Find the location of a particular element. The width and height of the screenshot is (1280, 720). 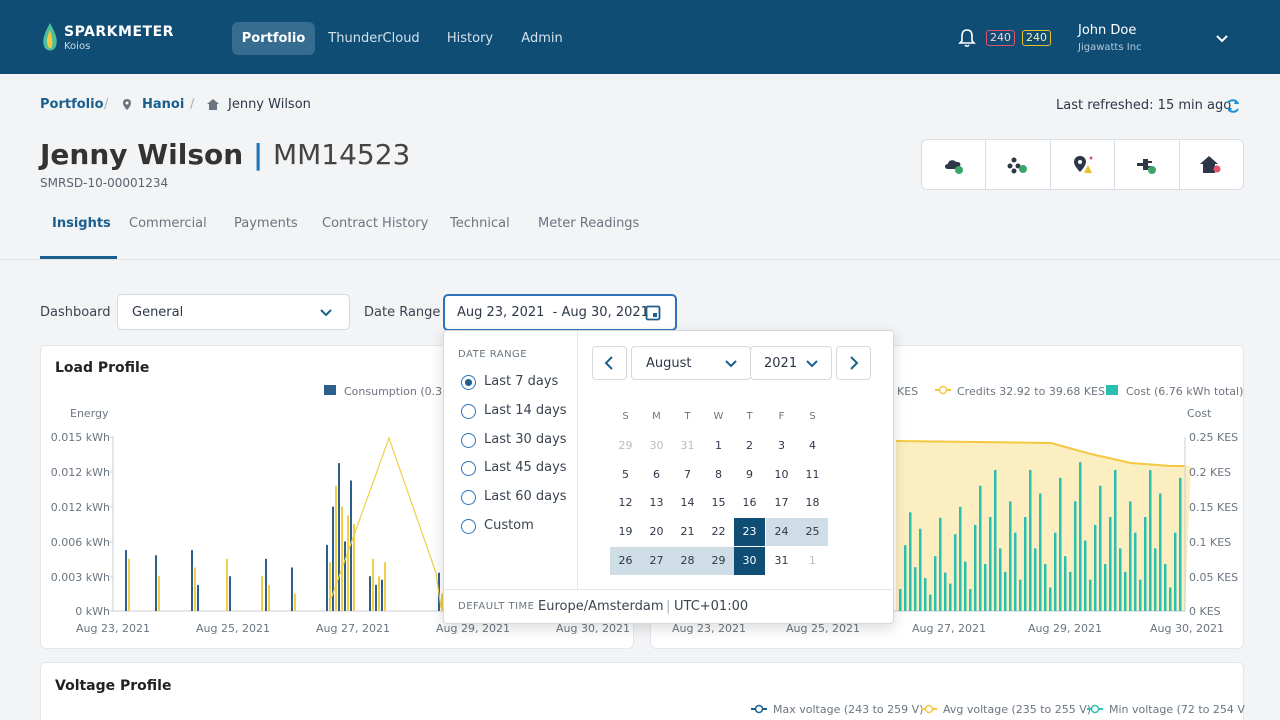

calendar-day: 22 is located at coordinates (718, 532).